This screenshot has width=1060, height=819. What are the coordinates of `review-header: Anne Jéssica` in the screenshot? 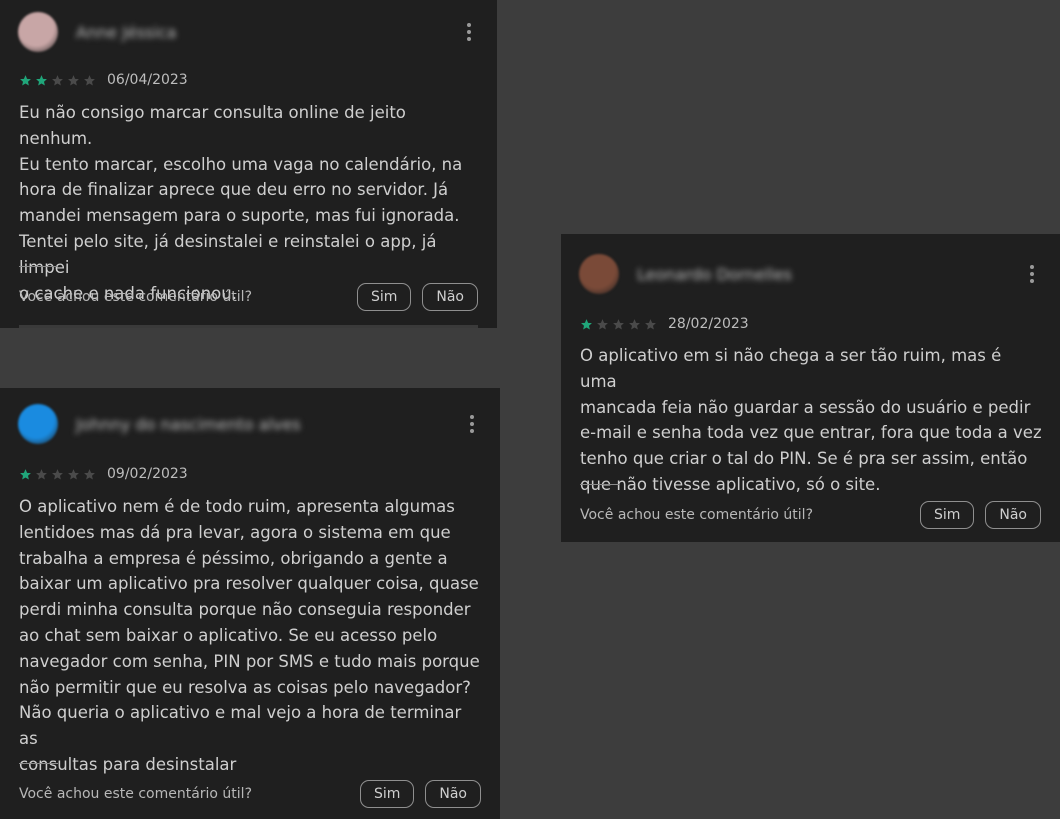 It's located at (248, 32).